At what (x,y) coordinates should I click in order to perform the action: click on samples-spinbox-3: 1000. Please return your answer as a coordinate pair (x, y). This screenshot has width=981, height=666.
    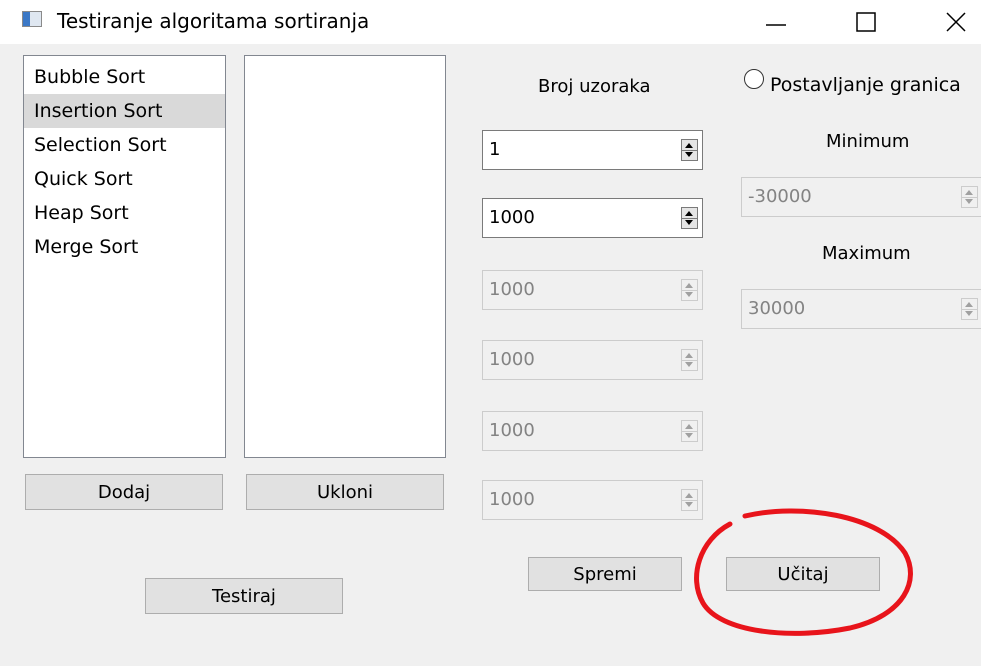
    Looking at the image, I should click on (592, 290).